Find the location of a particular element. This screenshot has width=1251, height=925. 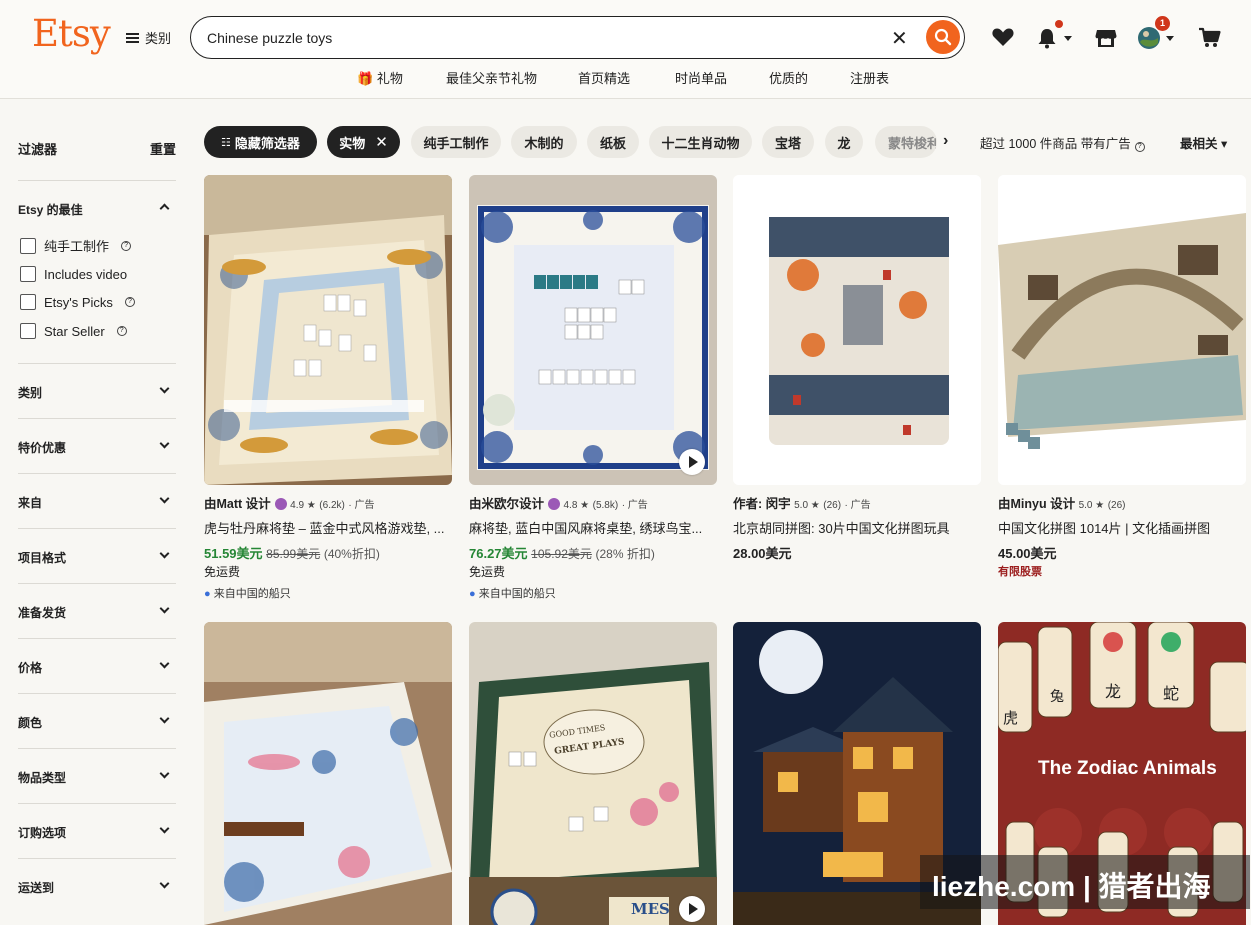

cart-count-badge: 1 is located at coordinates (1162, 23).